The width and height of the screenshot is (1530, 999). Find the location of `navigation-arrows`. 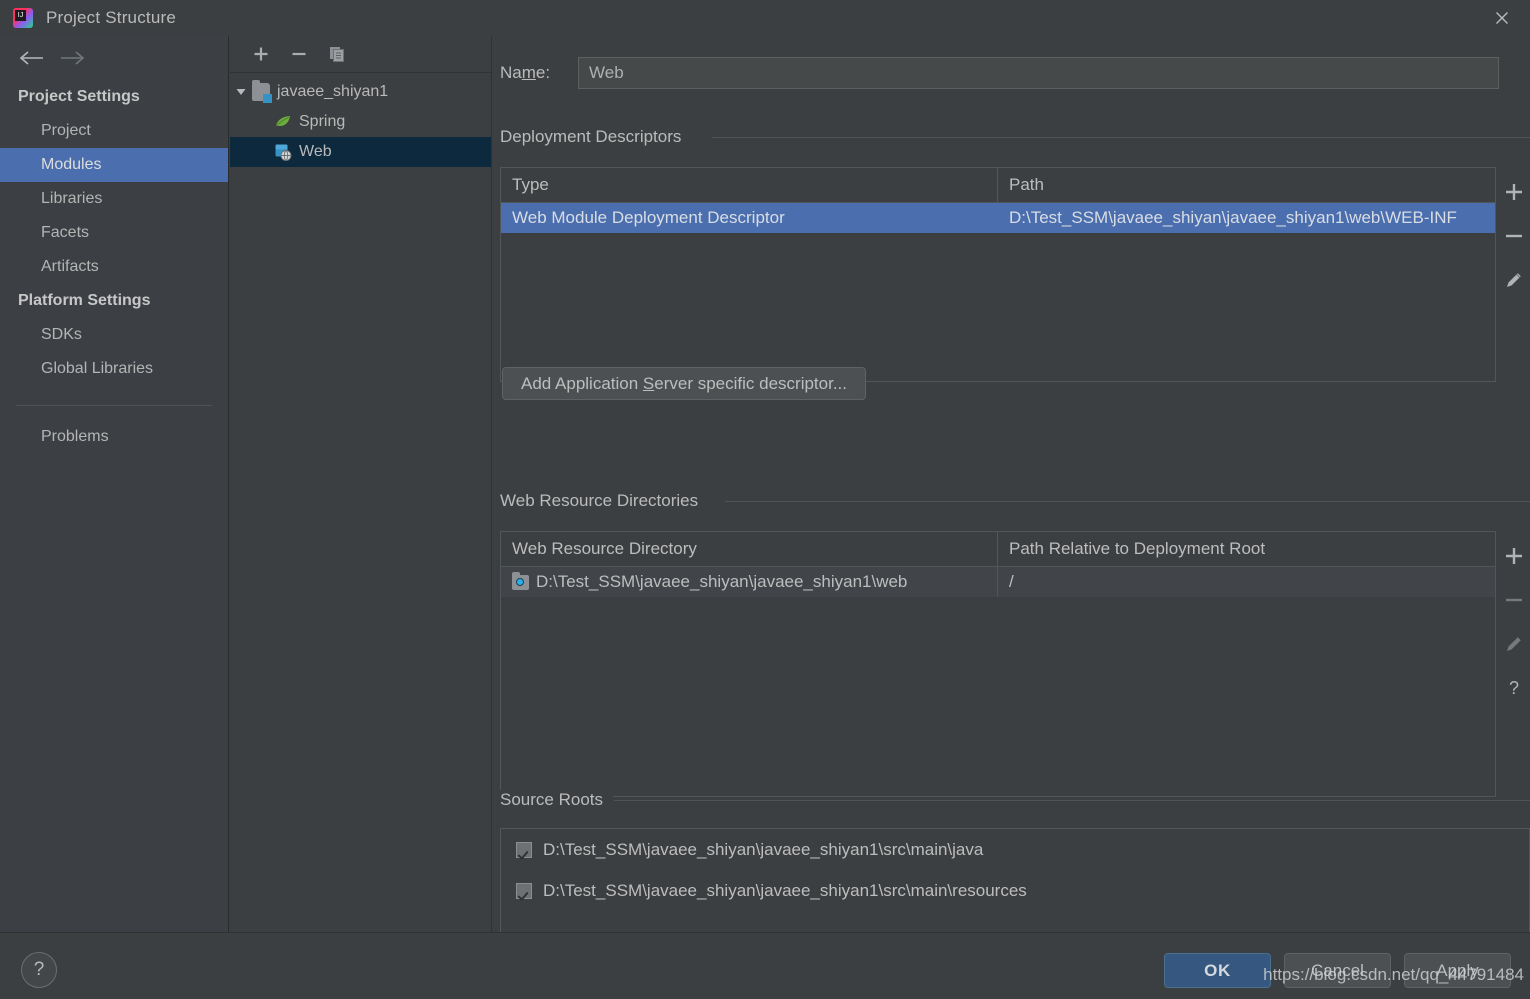

navigation-arrows is located at coordinates (114, 58).